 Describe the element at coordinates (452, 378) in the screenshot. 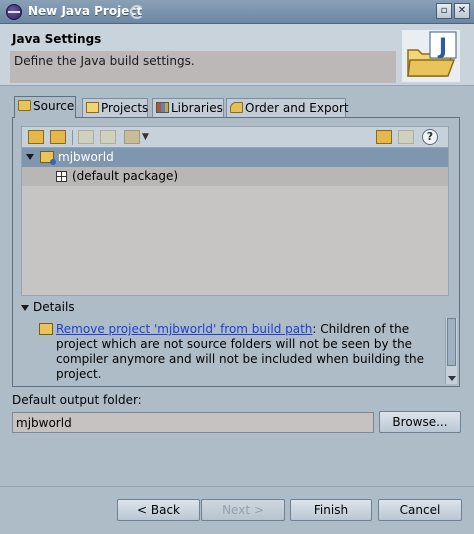

I see `scroll-down-icon` at that location.